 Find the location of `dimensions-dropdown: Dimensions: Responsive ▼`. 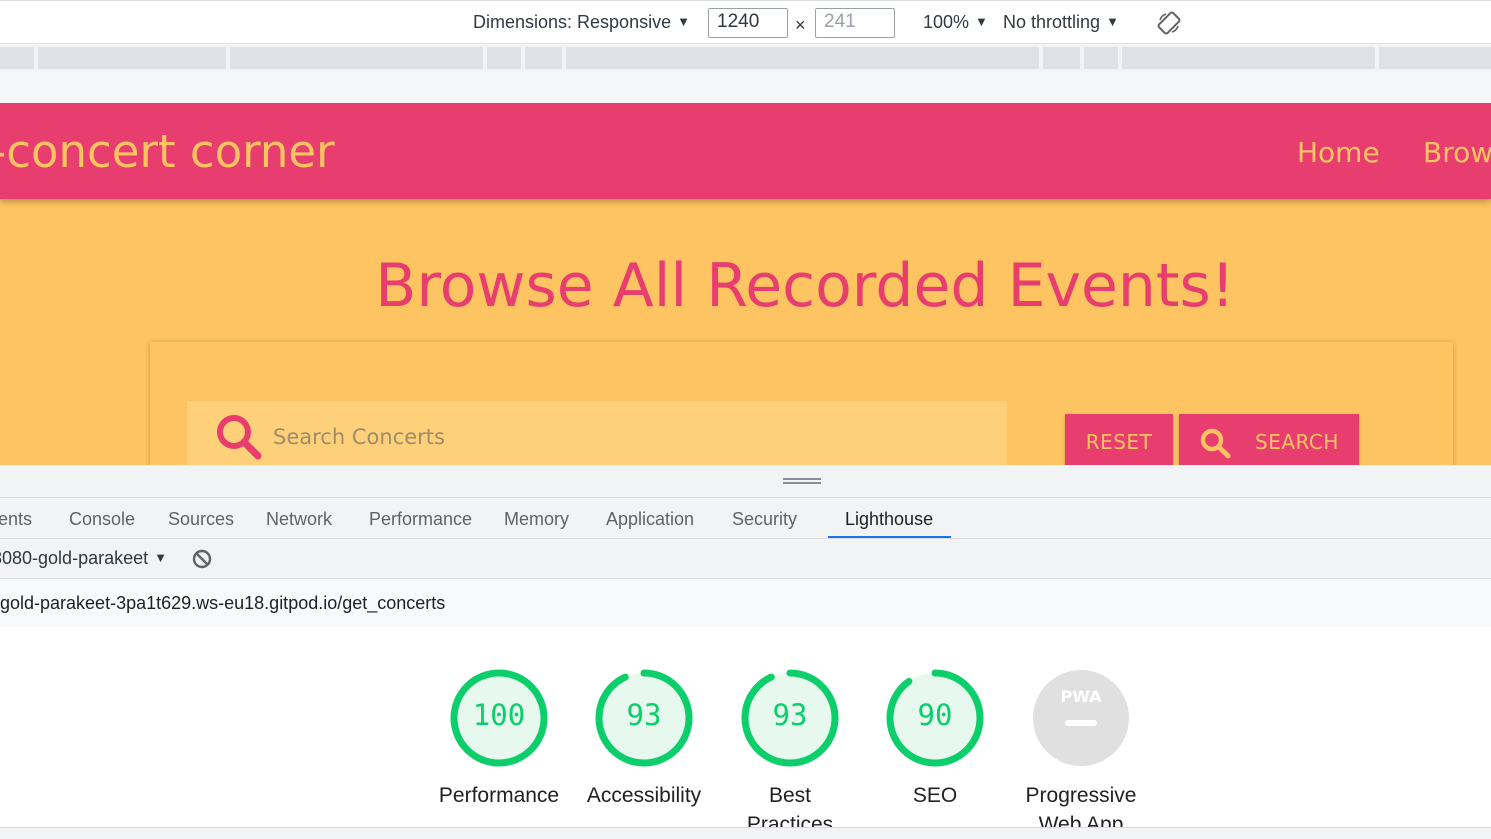

dimensions-dropdown: Dimensions: Responsive ▼ is located at coordinates (581, 22).